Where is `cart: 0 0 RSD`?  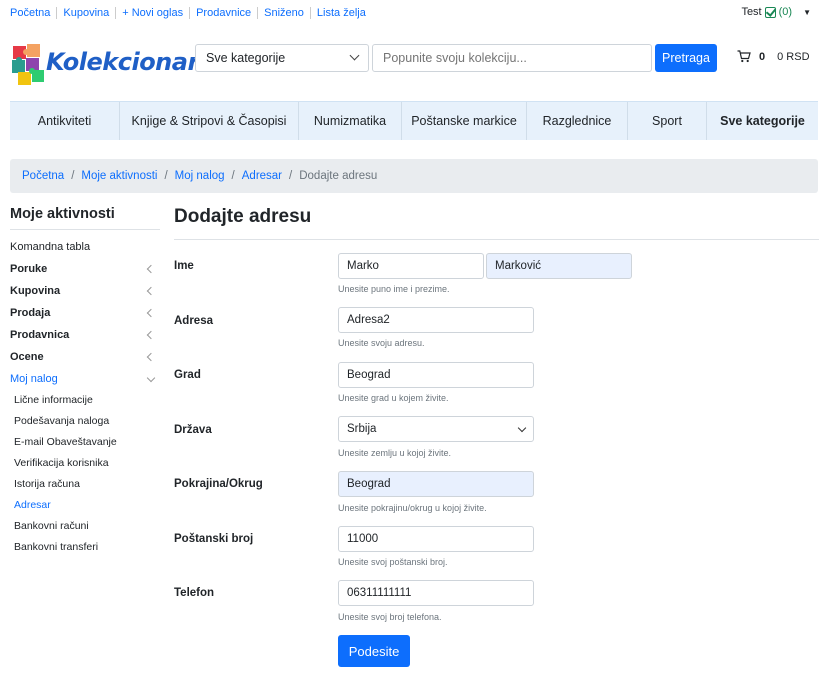
cart: 0 0 RSD is located at coordinates (773, 56).